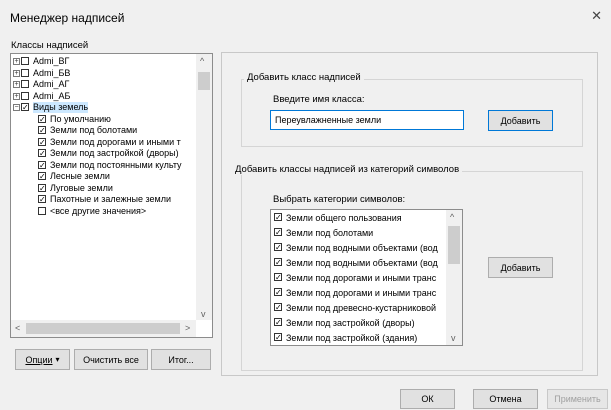 This screenshot has width=611, height=410. I want to click on tree-item-label: Лесные земли, so click(80, 176).